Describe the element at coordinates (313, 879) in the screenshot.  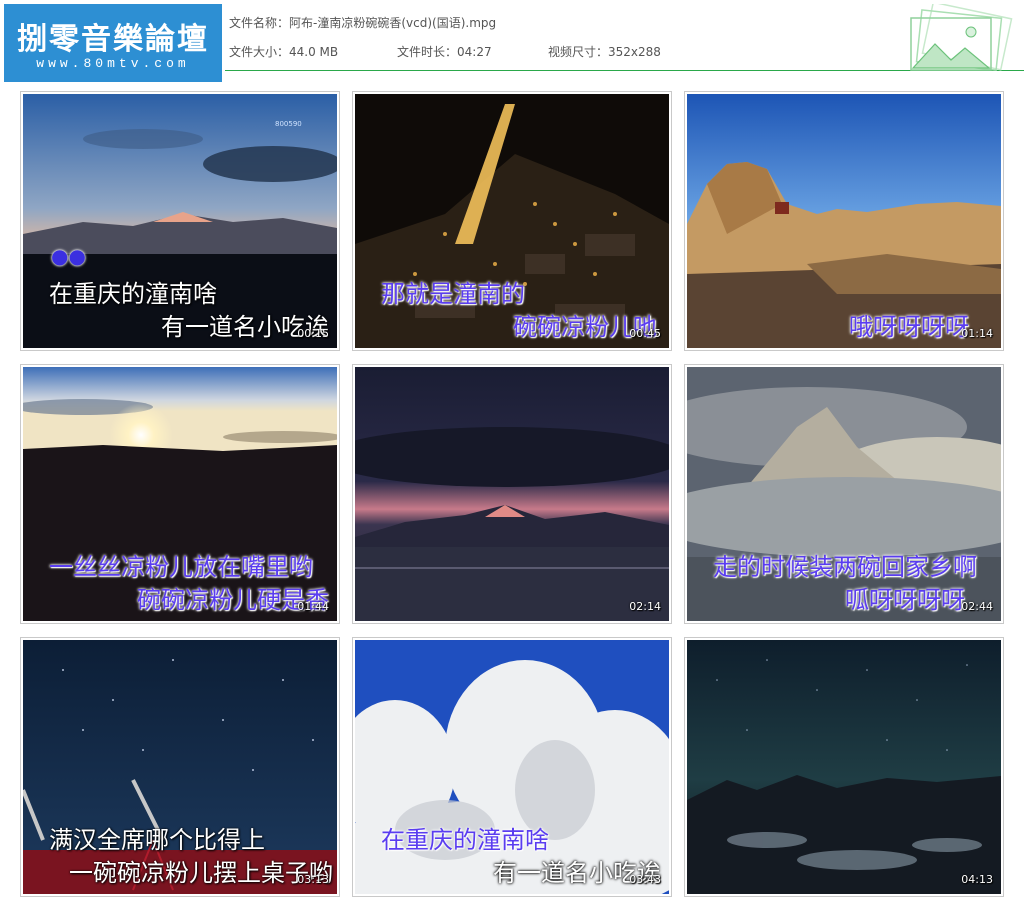
I see `timestamp: 03:13` at that location.